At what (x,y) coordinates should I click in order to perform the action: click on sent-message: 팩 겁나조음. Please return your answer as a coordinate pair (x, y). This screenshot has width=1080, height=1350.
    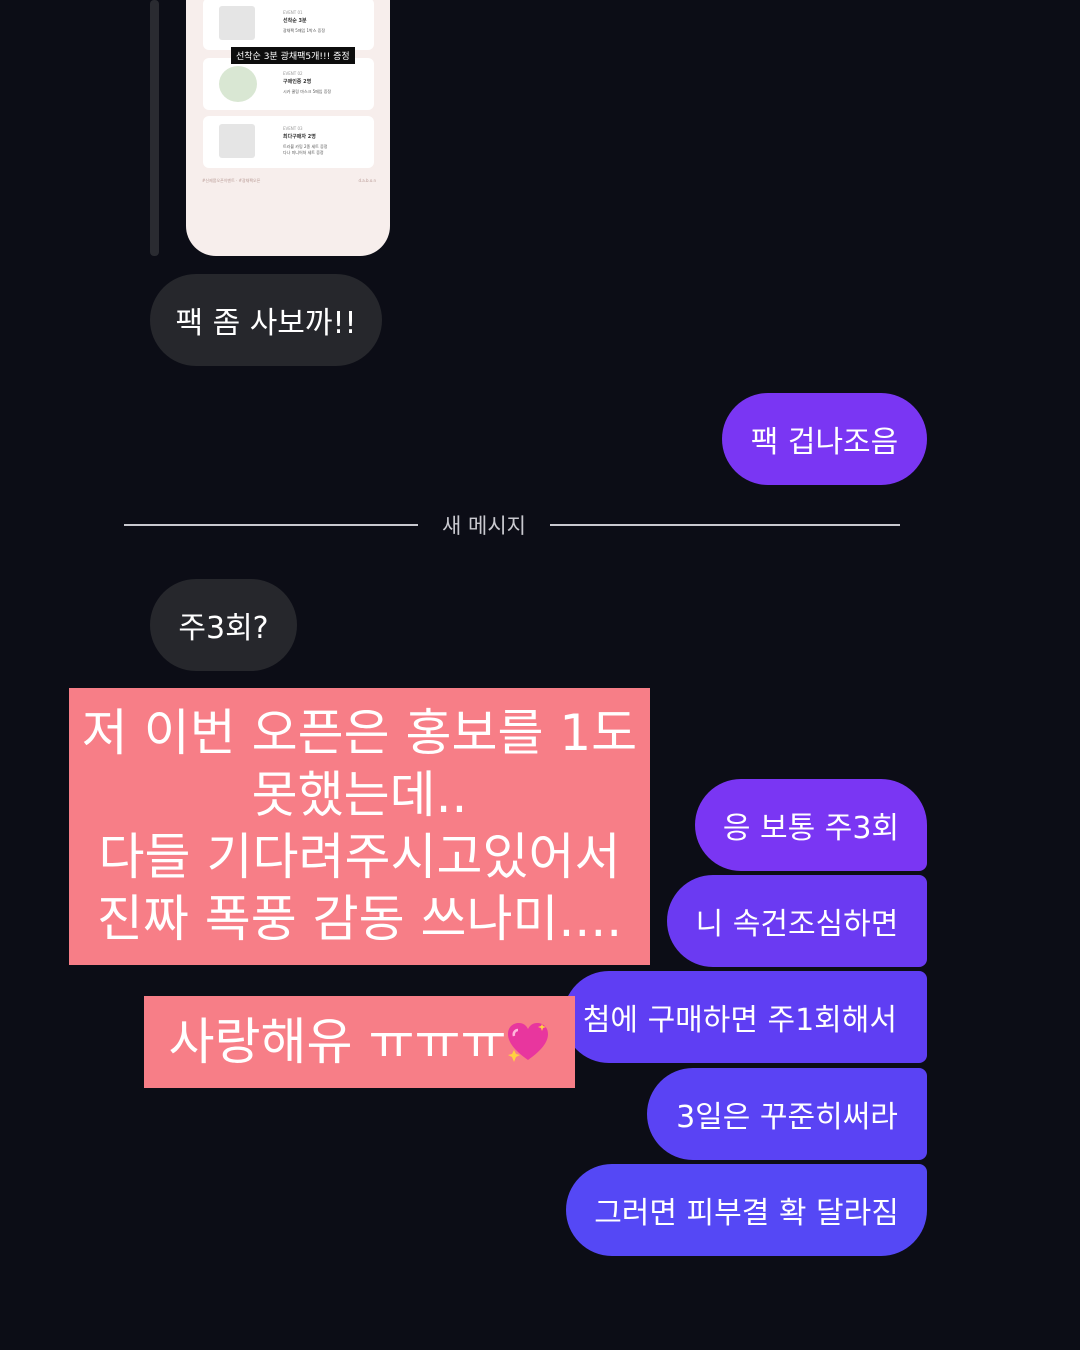
    Looking at the image, I should click on (824, 439).